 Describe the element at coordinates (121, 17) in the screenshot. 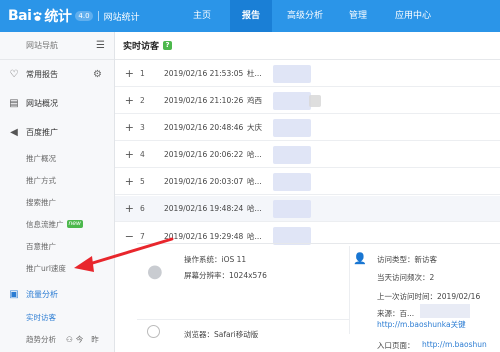

I see `product-name: 网站统计` at that location.